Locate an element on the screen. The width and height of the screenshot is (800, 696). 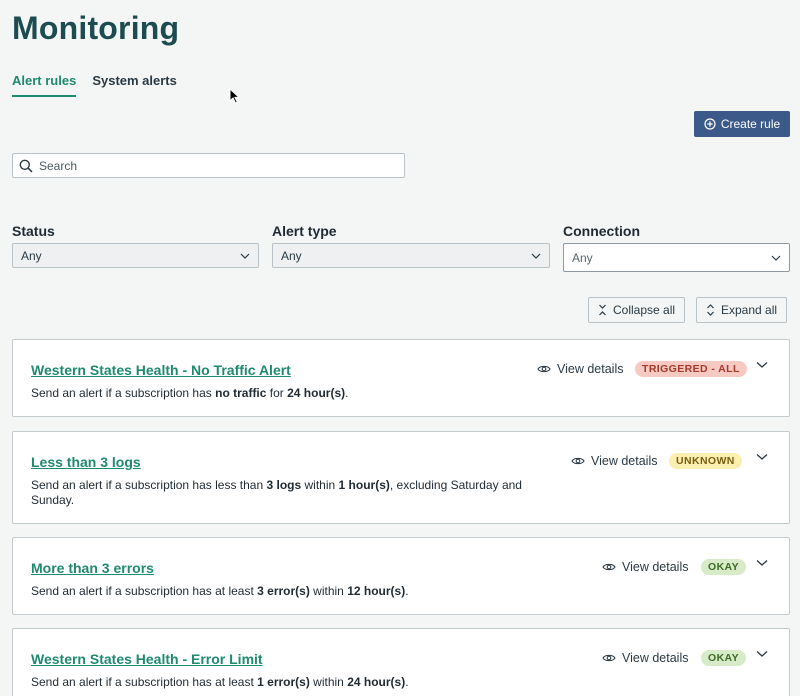
connection-filter-label: Connection is located at coordinates (601, 231).